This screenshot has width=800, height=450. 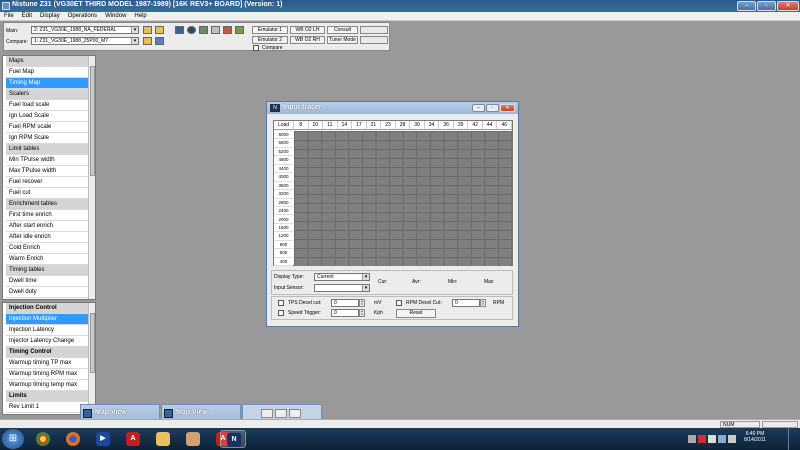 I want to click on emulator-1-button: Emulator 1, so click(x=270, y=30).